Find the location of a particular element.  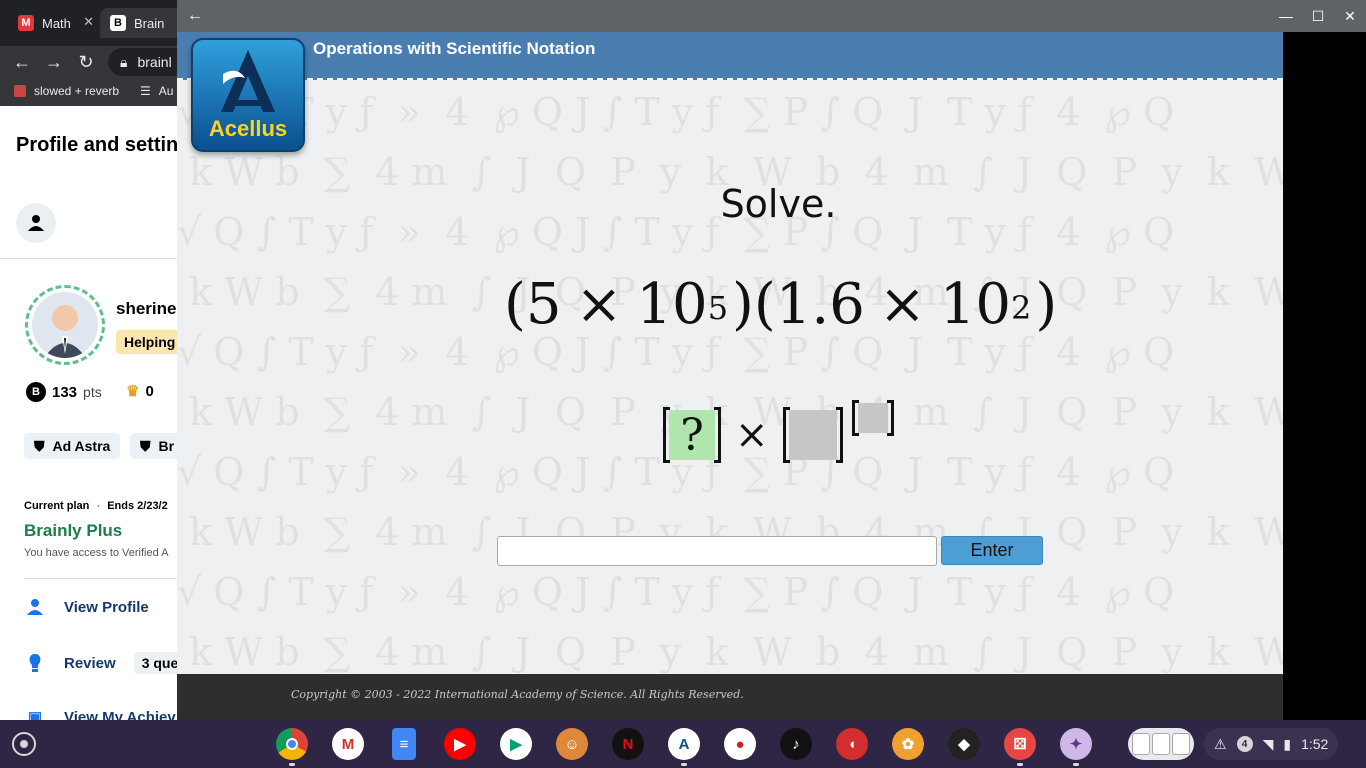

launcher-icon is located at coordinates (24, 744).